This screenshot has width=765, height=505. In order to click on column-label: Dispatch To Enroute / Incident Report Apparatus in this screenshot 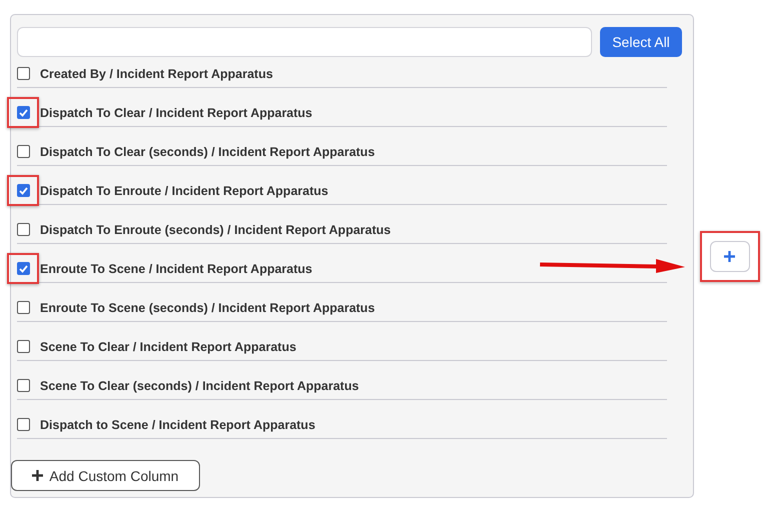, I will do `click(184, 191)`.